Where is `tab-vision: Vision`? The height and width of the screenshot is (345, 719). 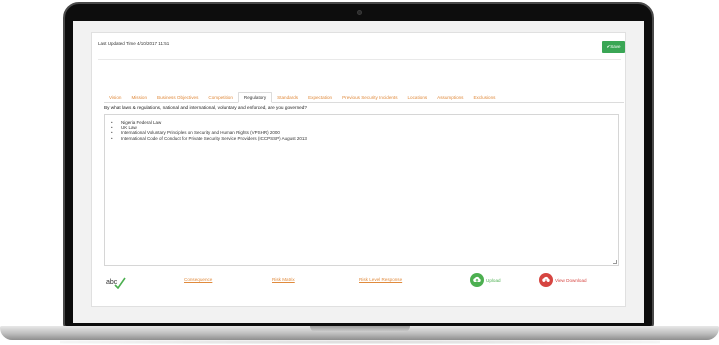 tab-vision: Vision is located at coordinates (115, 97).